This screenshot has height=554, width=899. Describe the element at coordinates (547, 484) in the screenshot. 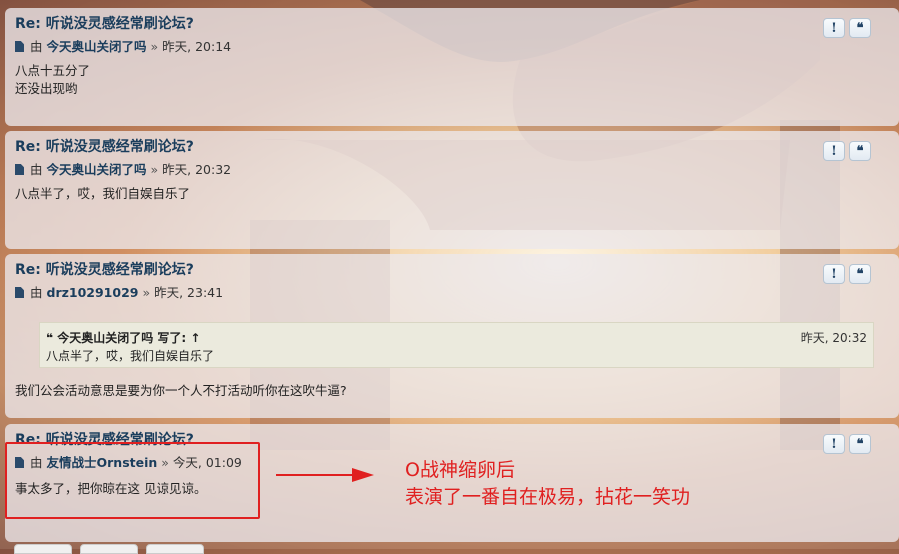

I see `annotation-text: O战神缩卵后 表演了一番自在极易，拈花一笑功` at that location.